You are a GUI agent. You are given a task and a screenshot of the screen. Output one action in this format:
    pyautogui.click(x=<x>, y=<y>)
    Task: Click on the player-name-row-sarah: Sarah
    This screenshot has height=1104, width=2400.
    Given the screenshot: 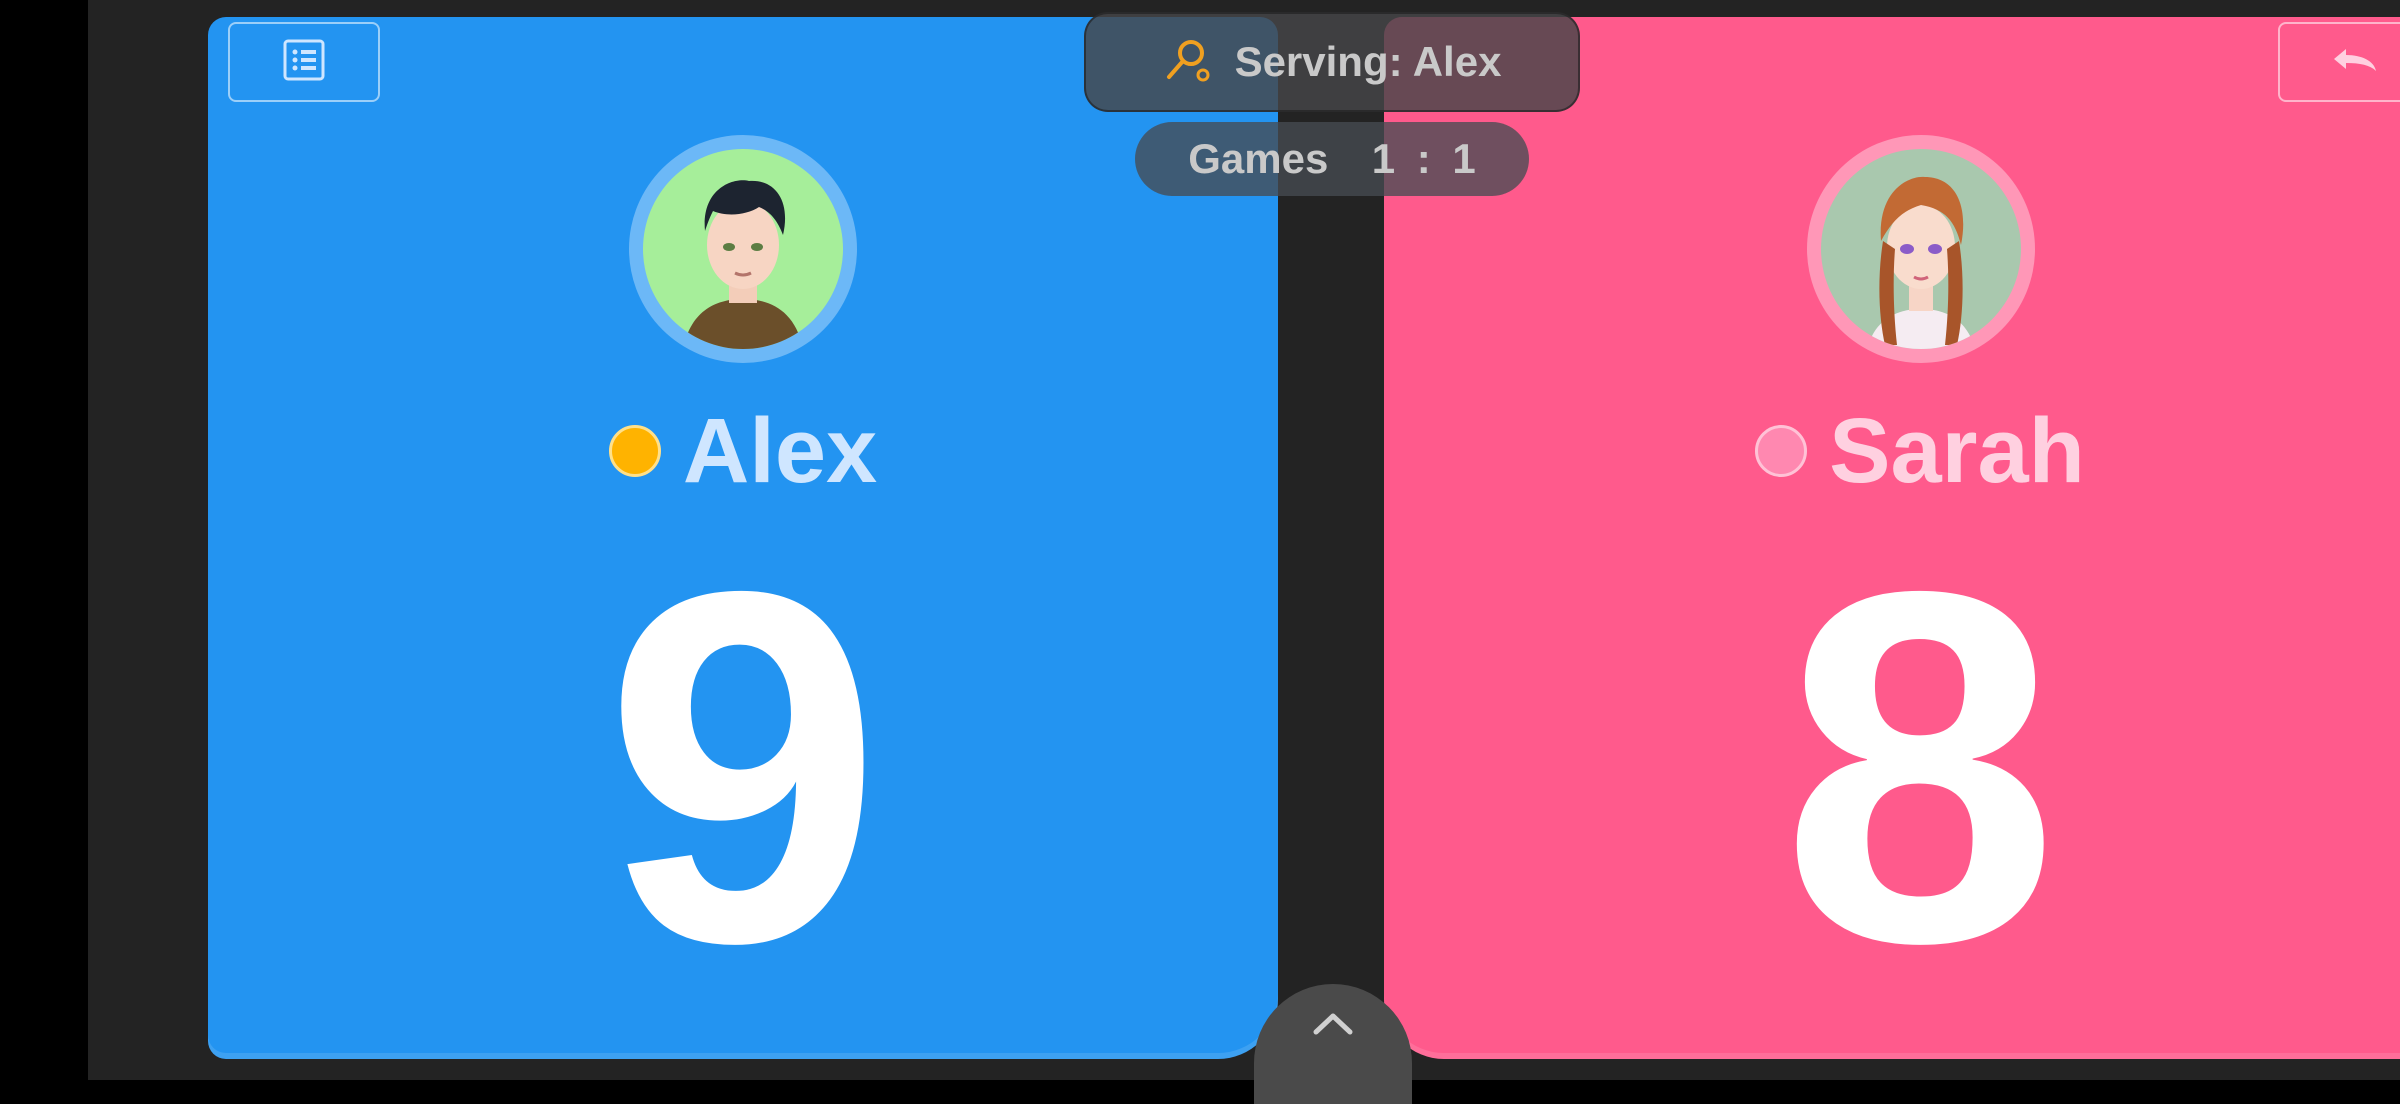 What is the action you would take?
    pyautogui.click(x=1892, y=451)
    